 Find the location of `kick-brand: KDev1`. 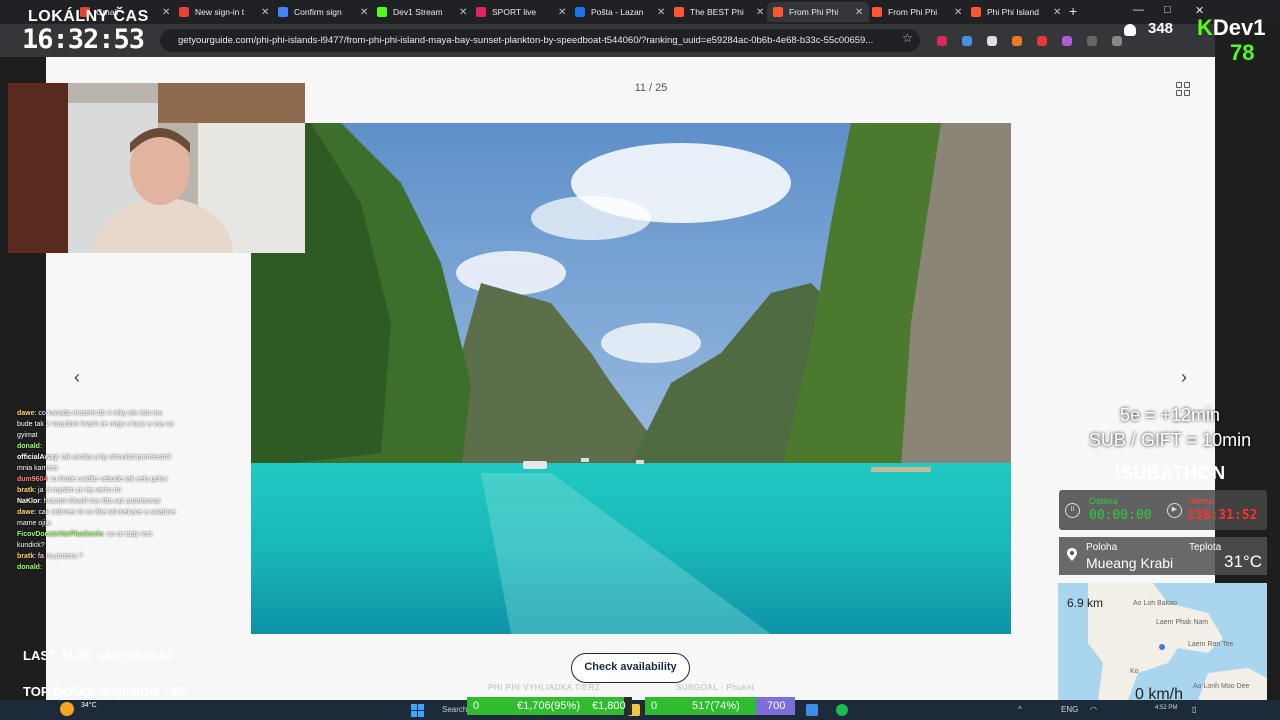

kick-brand: KDev1 is located at coordinates (1231, 28).